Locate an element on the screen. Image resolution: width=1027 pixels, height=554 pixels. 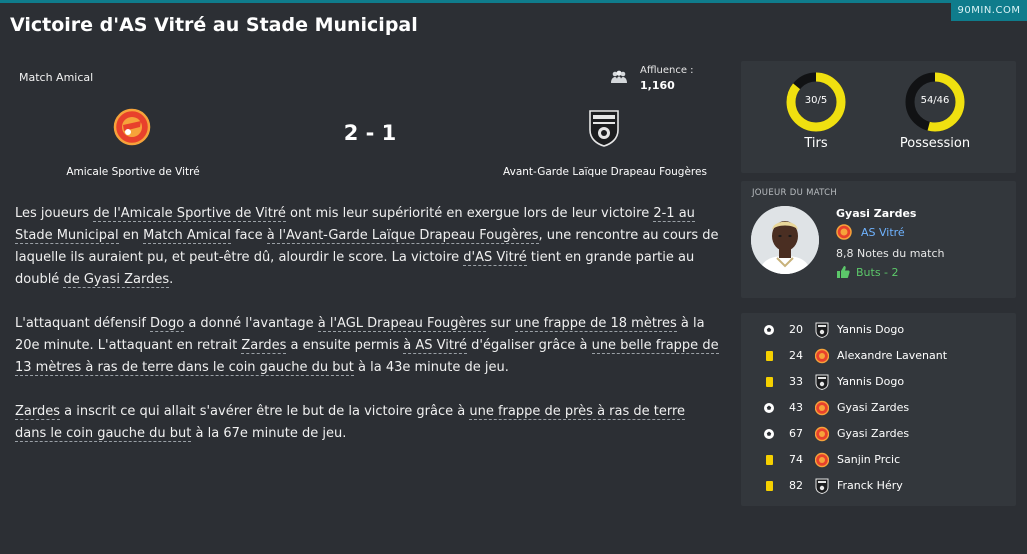
player-club-link: AS Vitré is located at coordinates (883, 232).